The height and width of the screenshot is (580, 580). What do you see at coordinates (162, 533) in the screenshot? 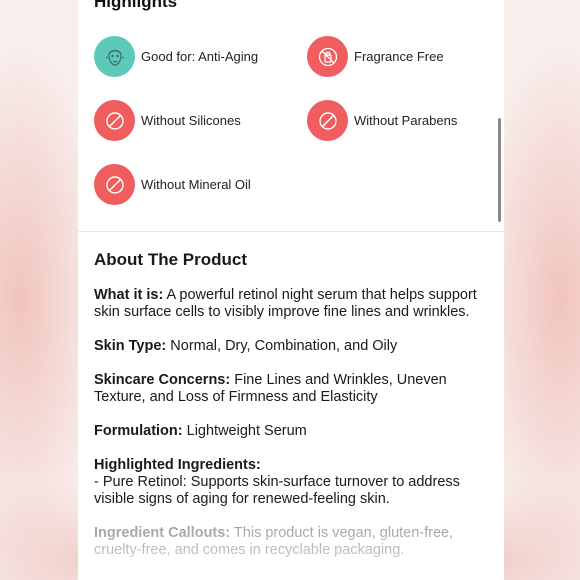
I see `ingredient-callouts-label: Ingredient Callouts:` at bounding box center [162, 533].